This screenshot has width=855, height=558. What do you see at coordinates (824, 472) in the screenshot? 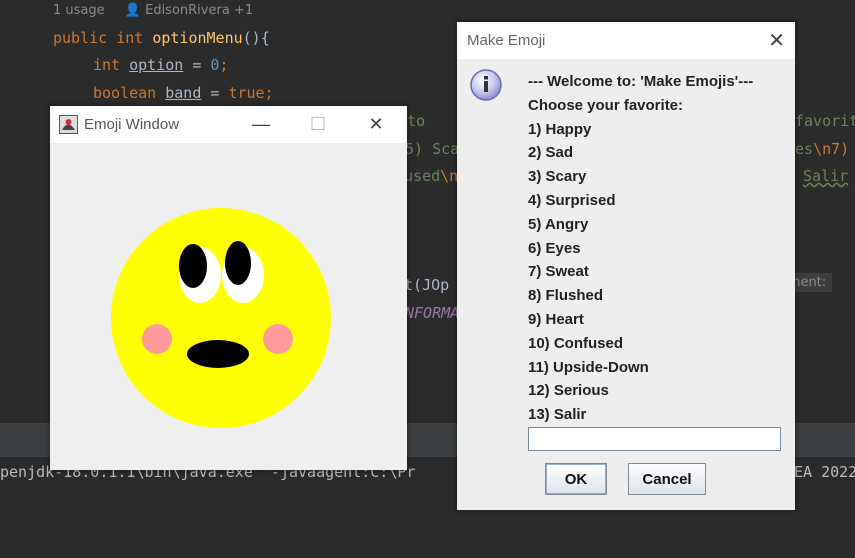
I see `console-output-tail: EA 2022` at bounding box center [824, 472].